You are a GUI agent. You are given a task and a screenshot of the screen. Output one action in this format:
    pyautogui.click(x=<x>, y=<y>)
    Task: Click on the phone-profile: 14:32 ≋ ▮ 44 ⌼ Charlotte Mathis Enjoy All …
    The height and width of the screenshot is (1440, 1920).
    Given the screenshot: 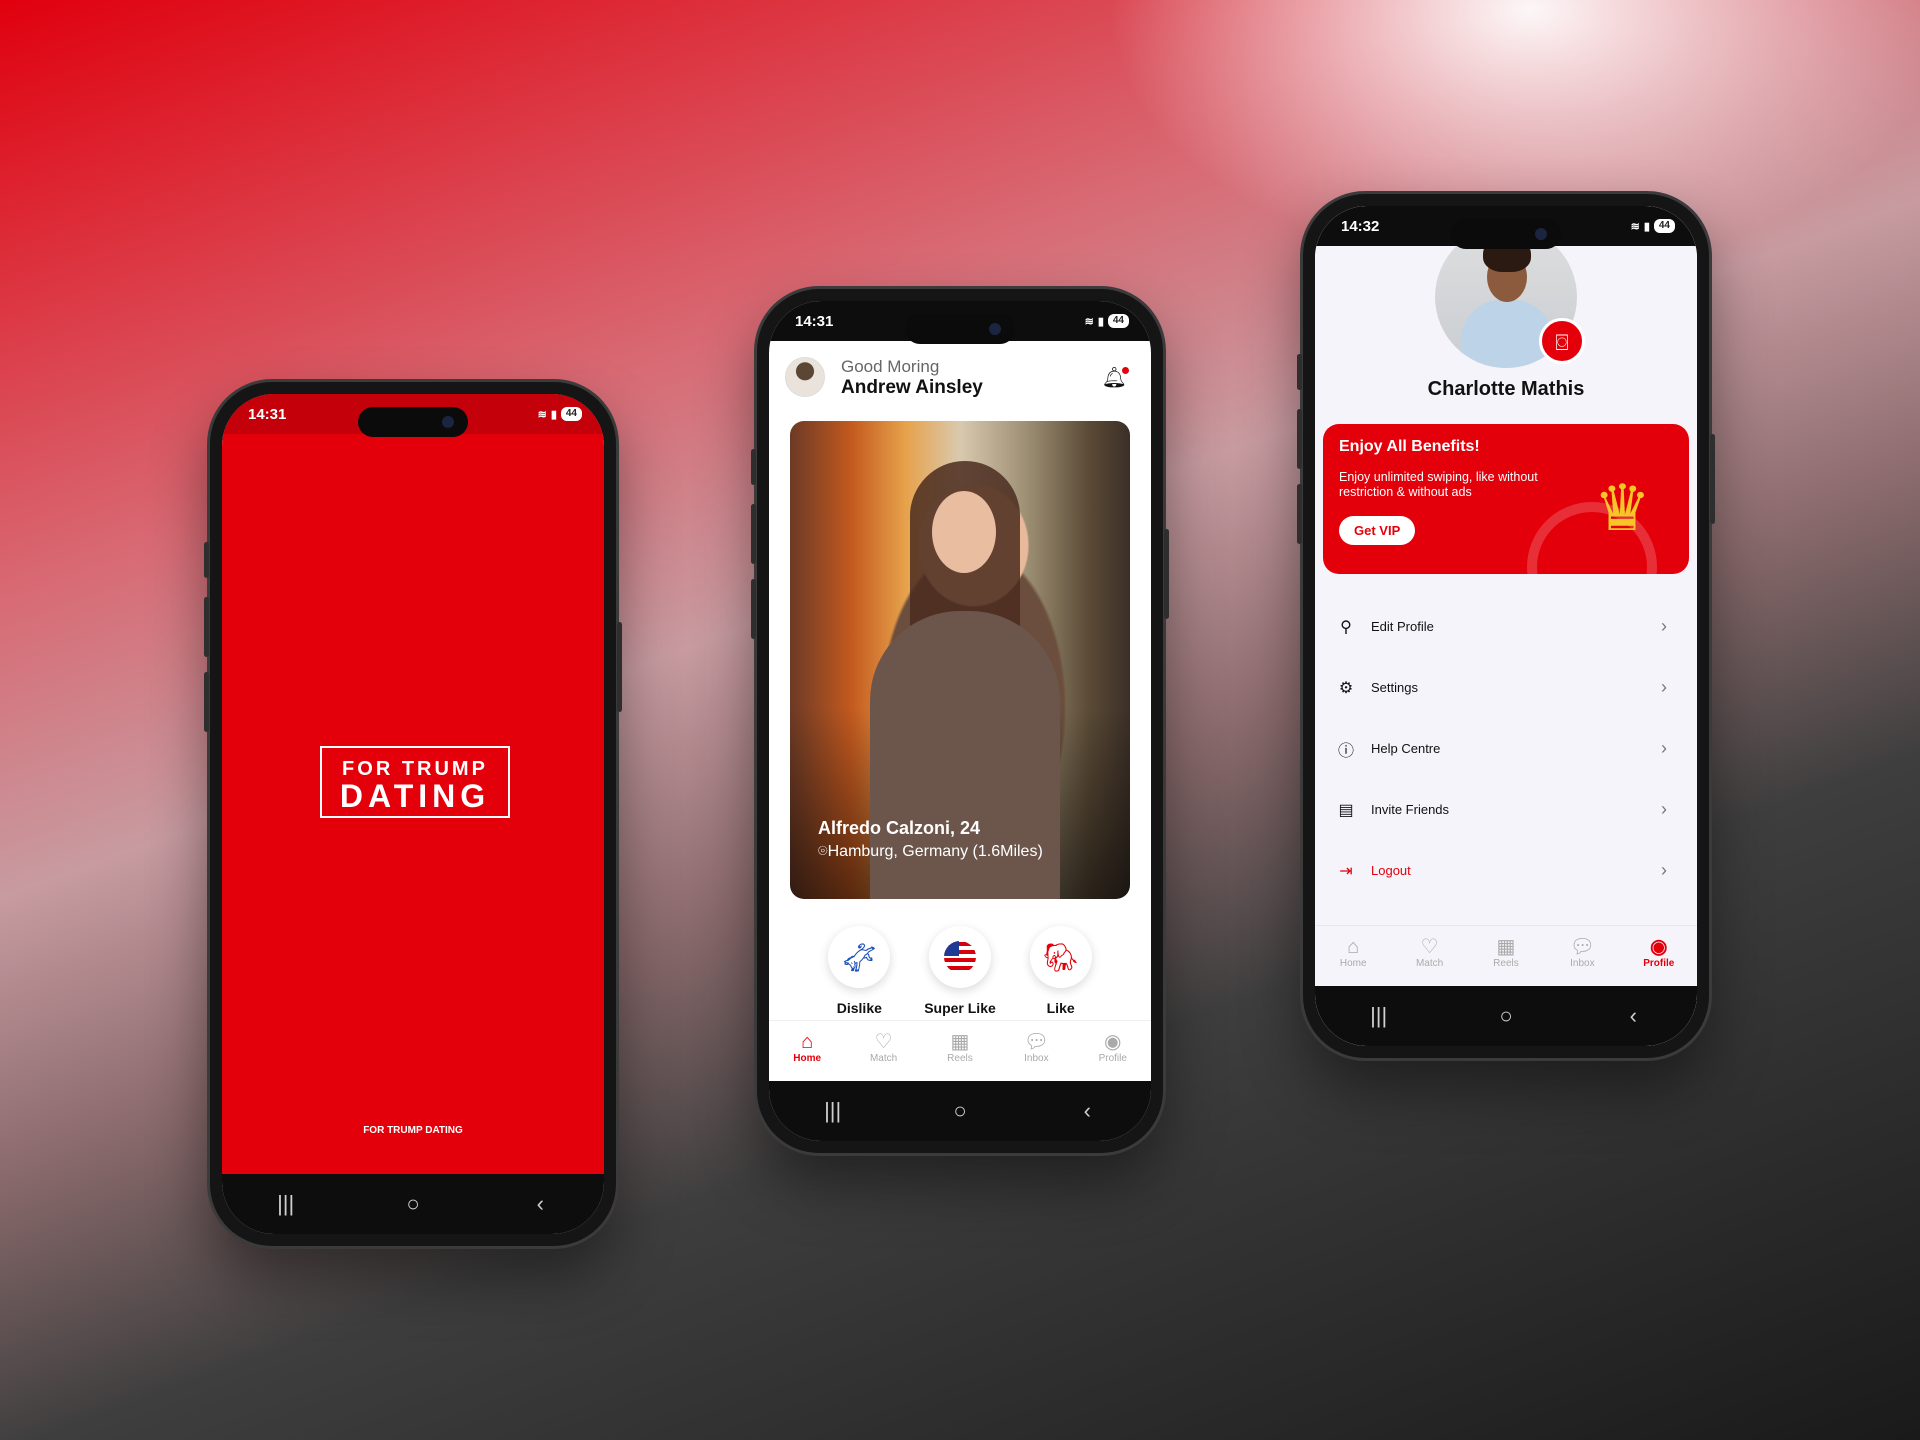 What is the action you would take?
    pyautogui.click(x=1506, y=626)
    